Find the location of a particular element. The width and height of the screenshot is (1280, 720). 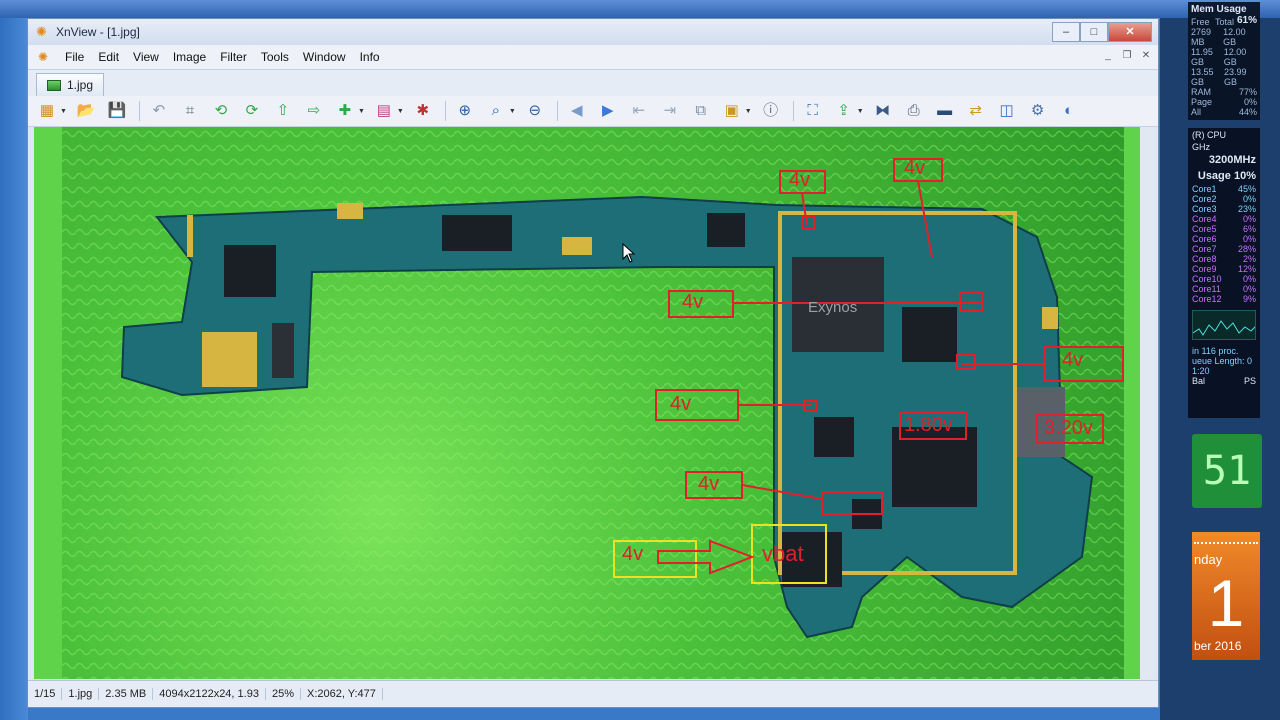

minimize-button: – is located at coordinates (1066, 32).